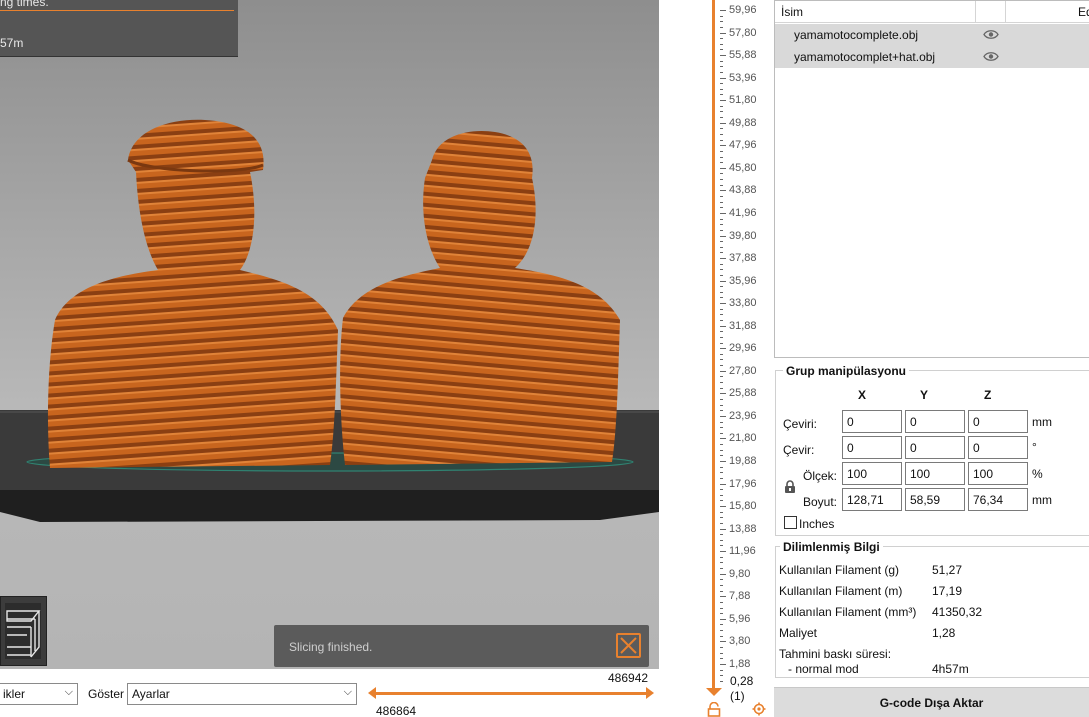  What do you see at coordinates (242, 694) in the screenshot?
I see `show-combo: Ayarlar ⌵` at bounding box center [242, 694].